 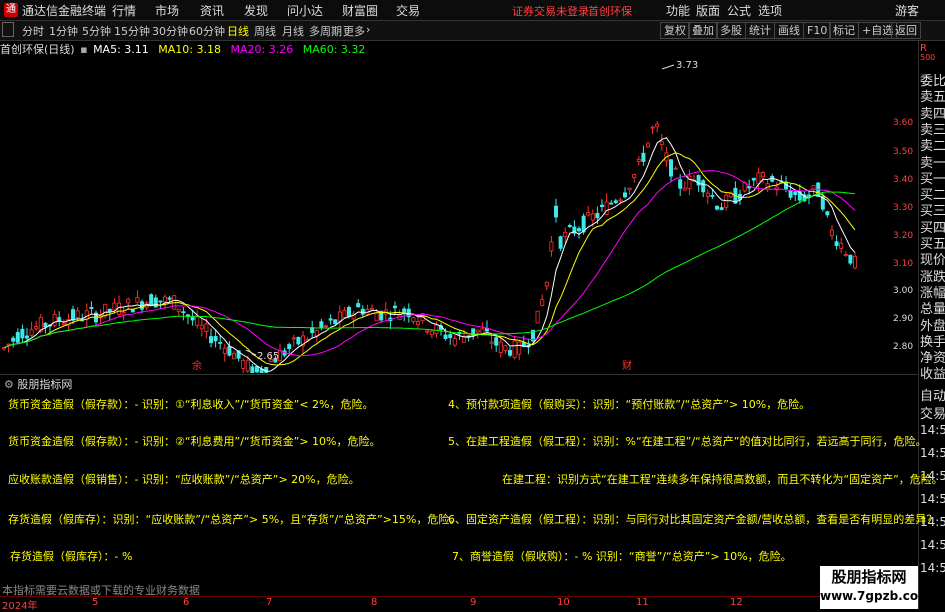 What do you see at coordinates (907, 10) in the screenshot?
I see `guest-button: 游客` at bounding box center [907, 10].